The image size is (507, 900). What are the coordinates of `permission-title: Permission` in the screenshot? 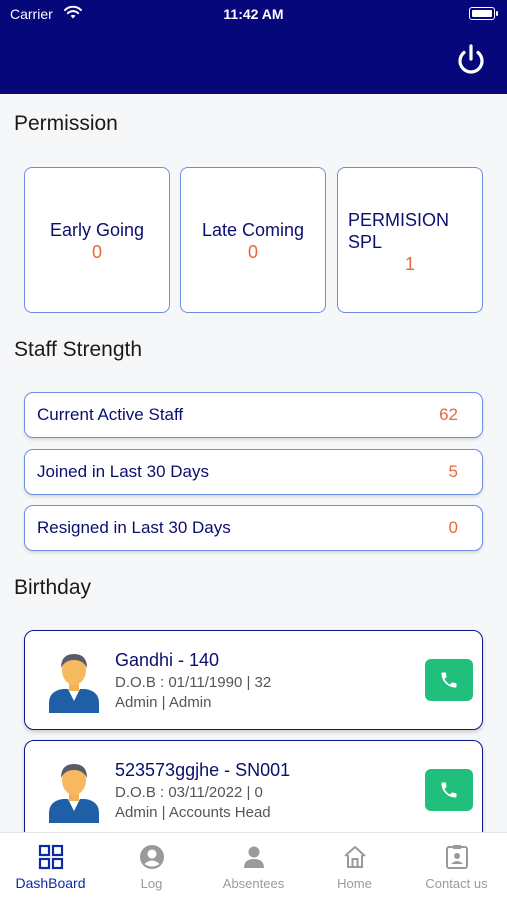 It's located at (66, 123).